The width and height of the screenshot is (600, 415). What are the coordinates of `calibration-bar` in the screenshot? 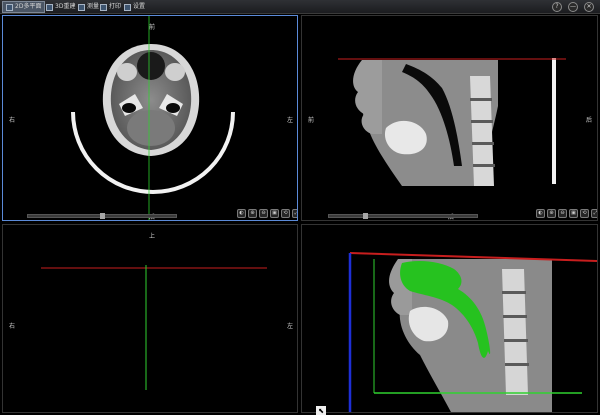 It's located at (554, 121).